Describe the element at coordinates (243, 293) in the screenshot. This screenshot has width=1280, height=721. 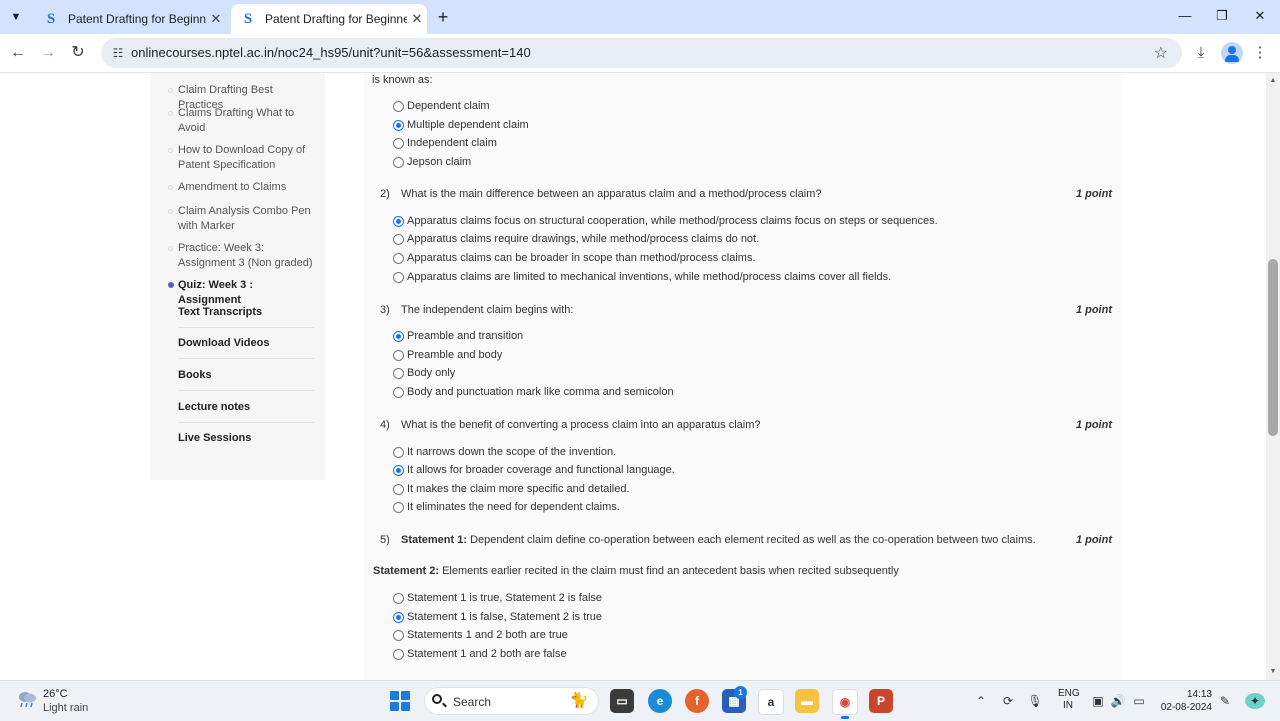
I see `sidebar-item-quiz-week-3: Quiz: Week 3 : Assignment` at that location.